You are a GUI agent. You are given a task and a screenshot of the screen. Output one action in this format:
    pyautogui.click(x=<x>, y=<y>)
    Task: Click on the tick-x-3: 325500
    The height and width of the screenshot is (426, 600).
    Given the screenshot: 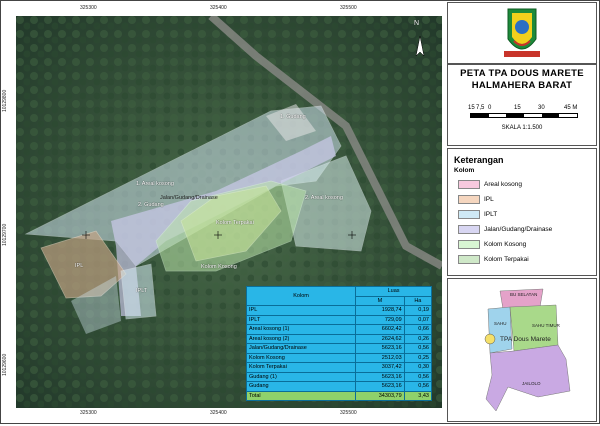 What is the action you would take?
    pyautogui.click(x=348, y=8)
    